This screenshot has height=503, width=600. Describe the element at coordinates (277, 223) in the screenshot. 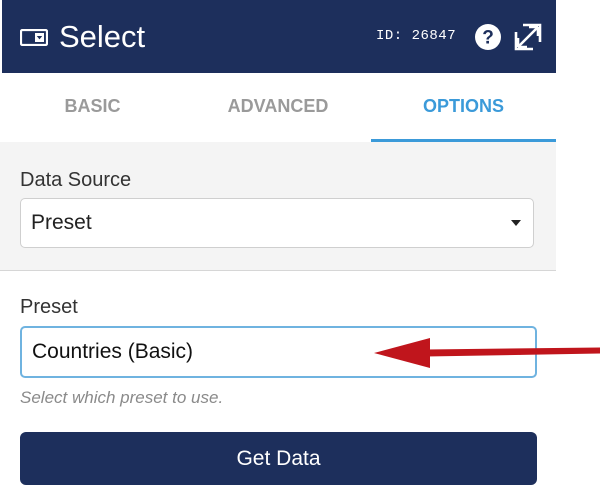

I see `data-source-select: Preset` at that location.